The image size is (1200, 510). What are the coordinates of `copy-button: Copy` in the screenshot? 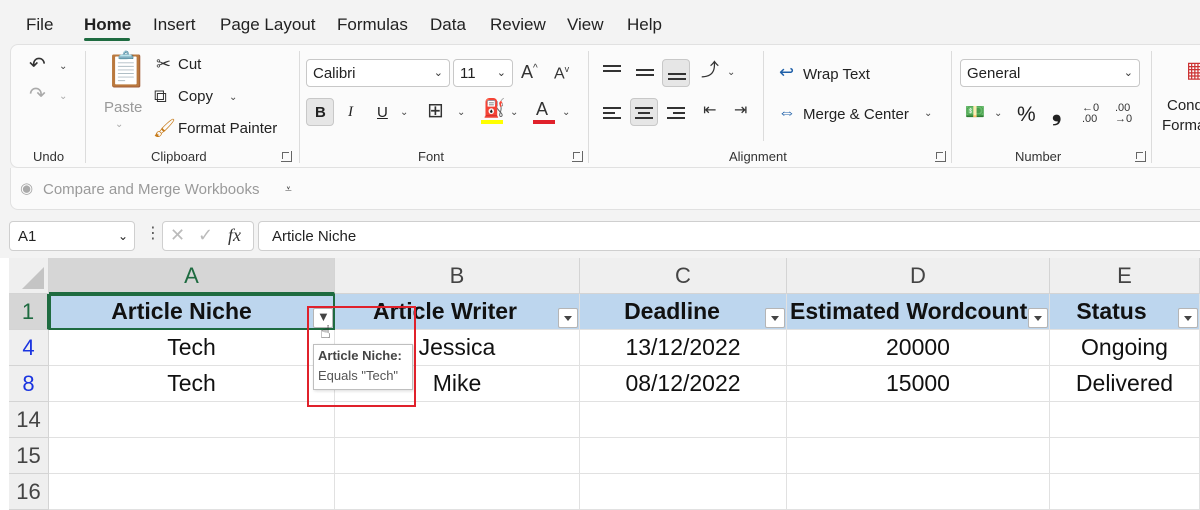 It's located at (195, 96).